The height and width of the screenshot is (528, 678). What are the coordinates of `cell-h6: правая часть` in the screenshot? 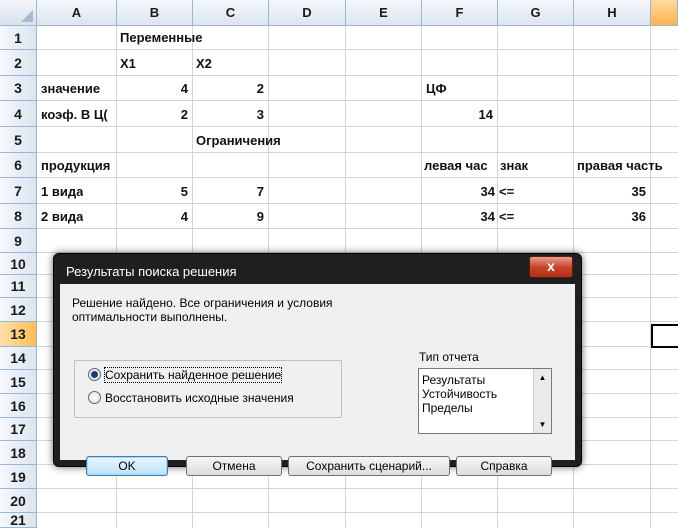 It's located at (620, 166).